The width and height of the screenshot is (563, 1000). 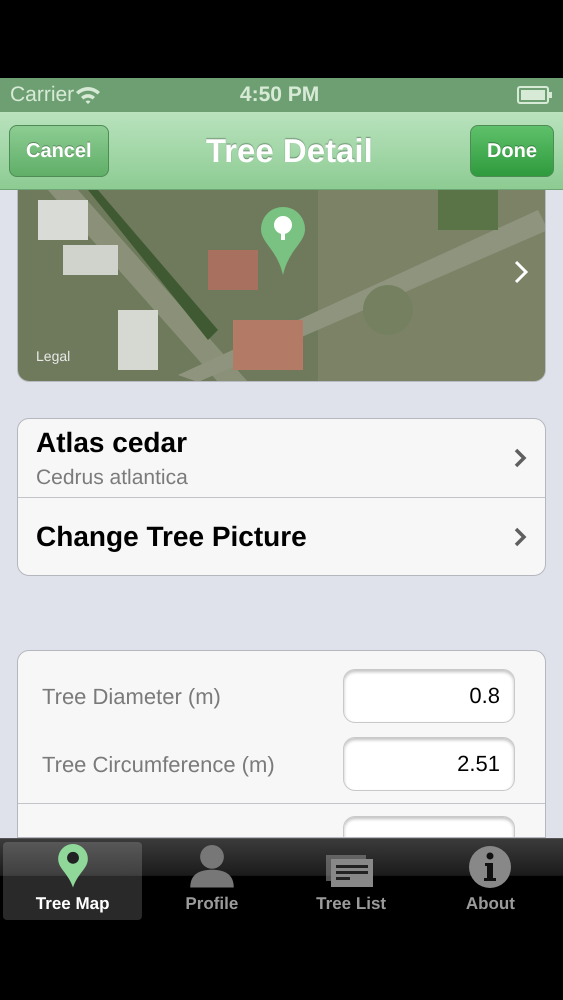 What do you see at coordinates (534, 95) in the screenshot?
I see `battery-icon` at bounding box center [534, 95].